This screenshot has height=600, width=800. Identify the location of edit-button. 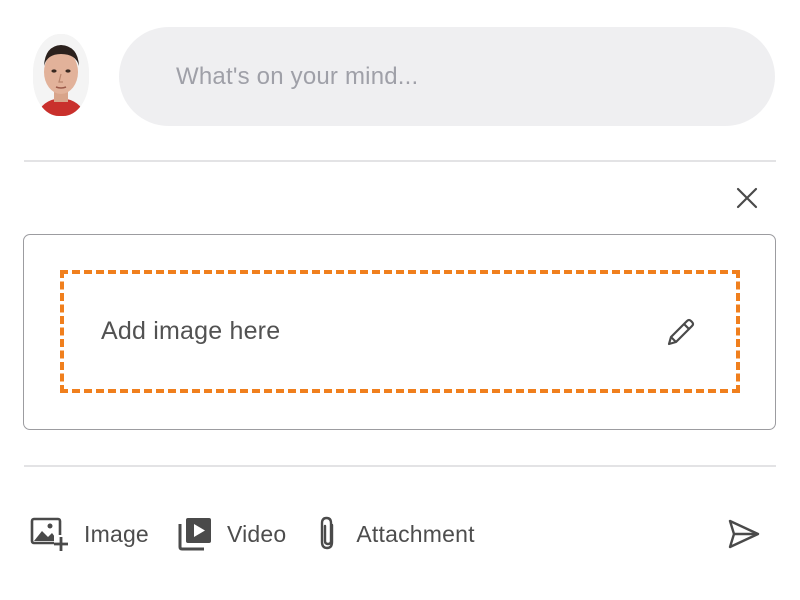
(680, 333).